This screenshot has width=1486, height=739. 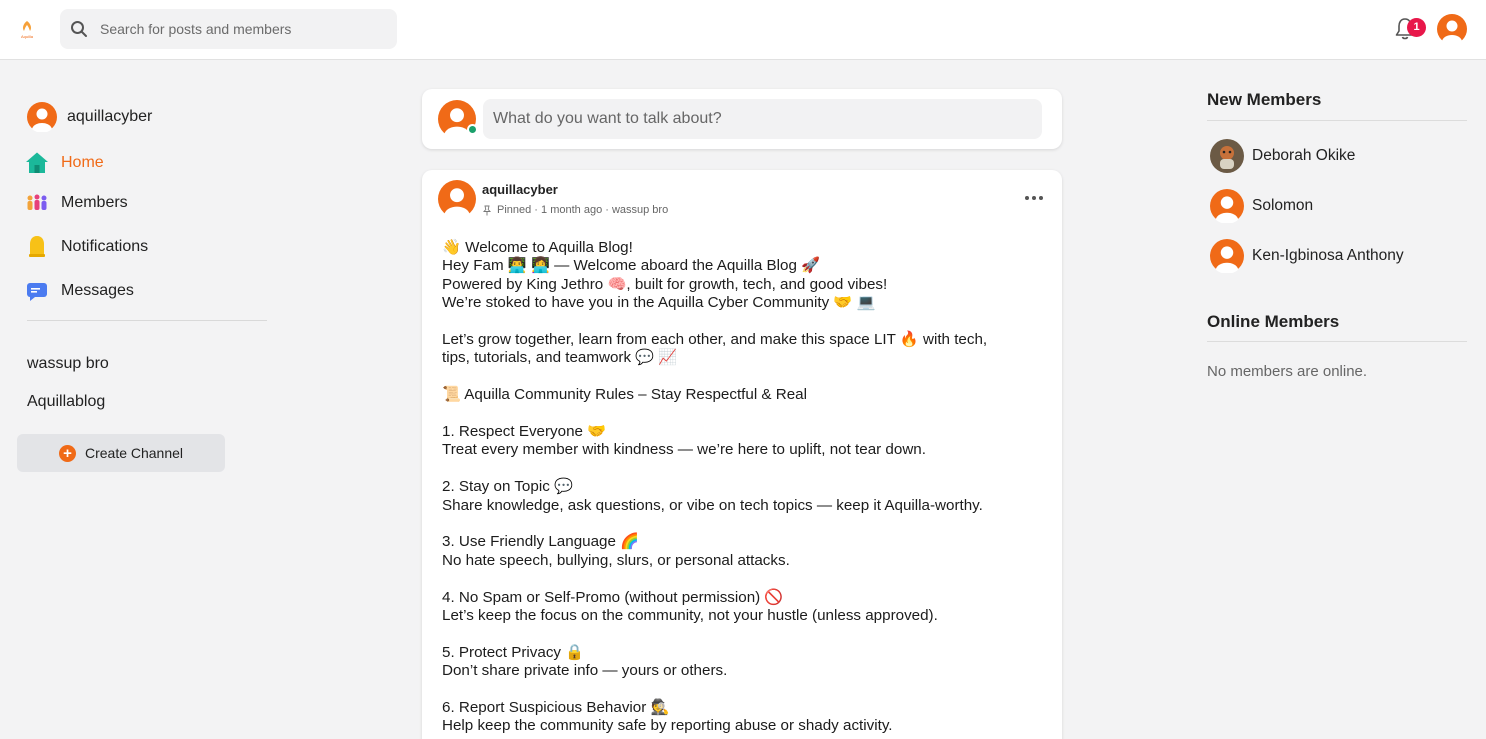 What do you see at coordinates (105, 246) in the screenshot?
I see `sidebar-item-label: Notifications` at bounding box center [105, 246].